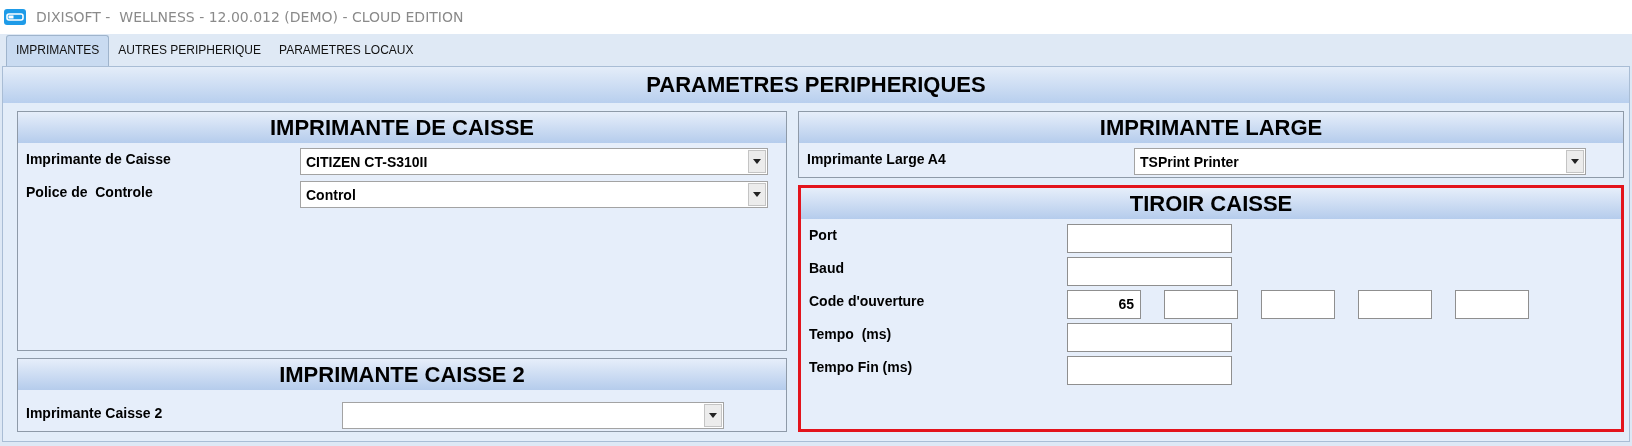 This screenshot has width=1632, height=446. I want to click on tab: AUTRES PERIPHERIQUE, so click(190, 51).